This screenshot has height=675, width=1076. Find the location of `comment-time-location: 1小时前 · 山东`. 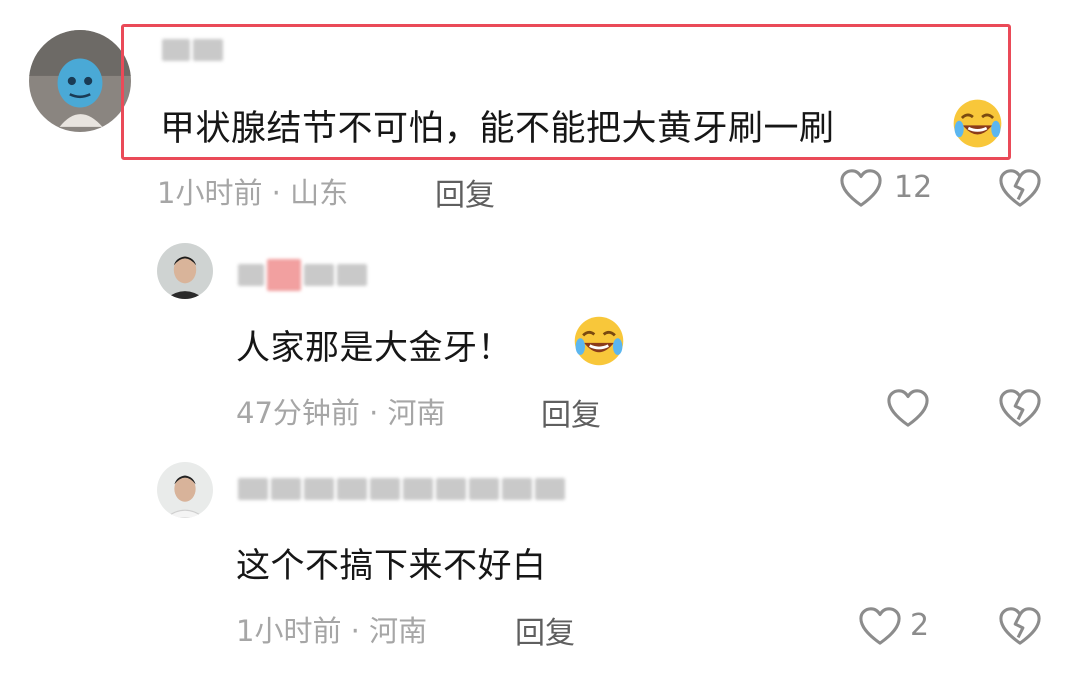

comment-time-location: 1小时前 · 山东 is located at coordinates (253, 193).